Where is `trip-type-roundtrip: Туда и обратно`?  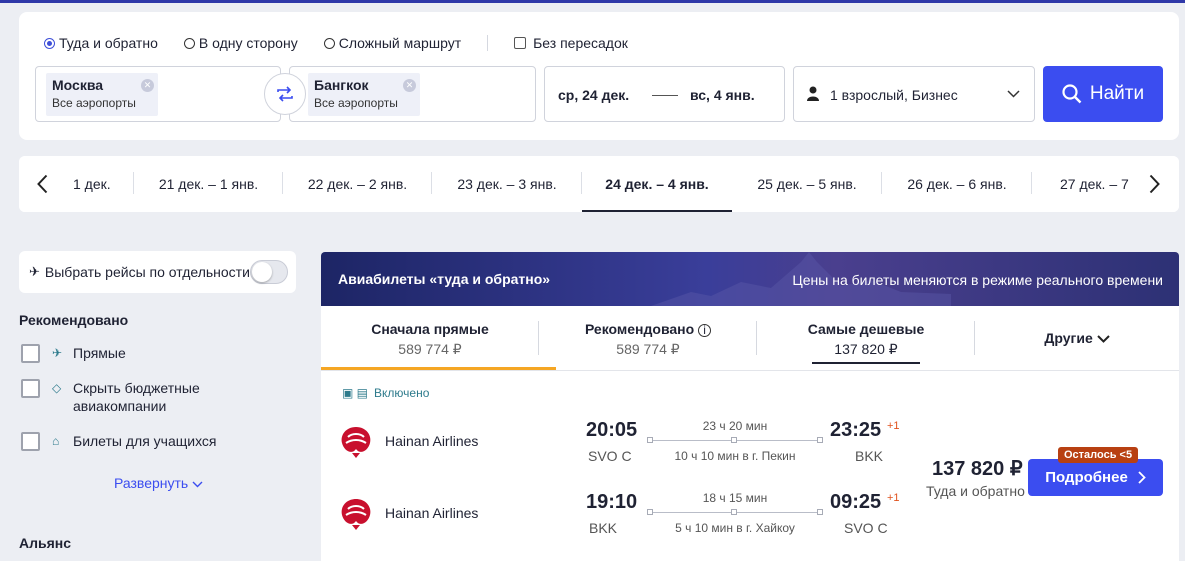
trip-type-roundtrip: Туда и обратно is located at coordinates (101, 43).